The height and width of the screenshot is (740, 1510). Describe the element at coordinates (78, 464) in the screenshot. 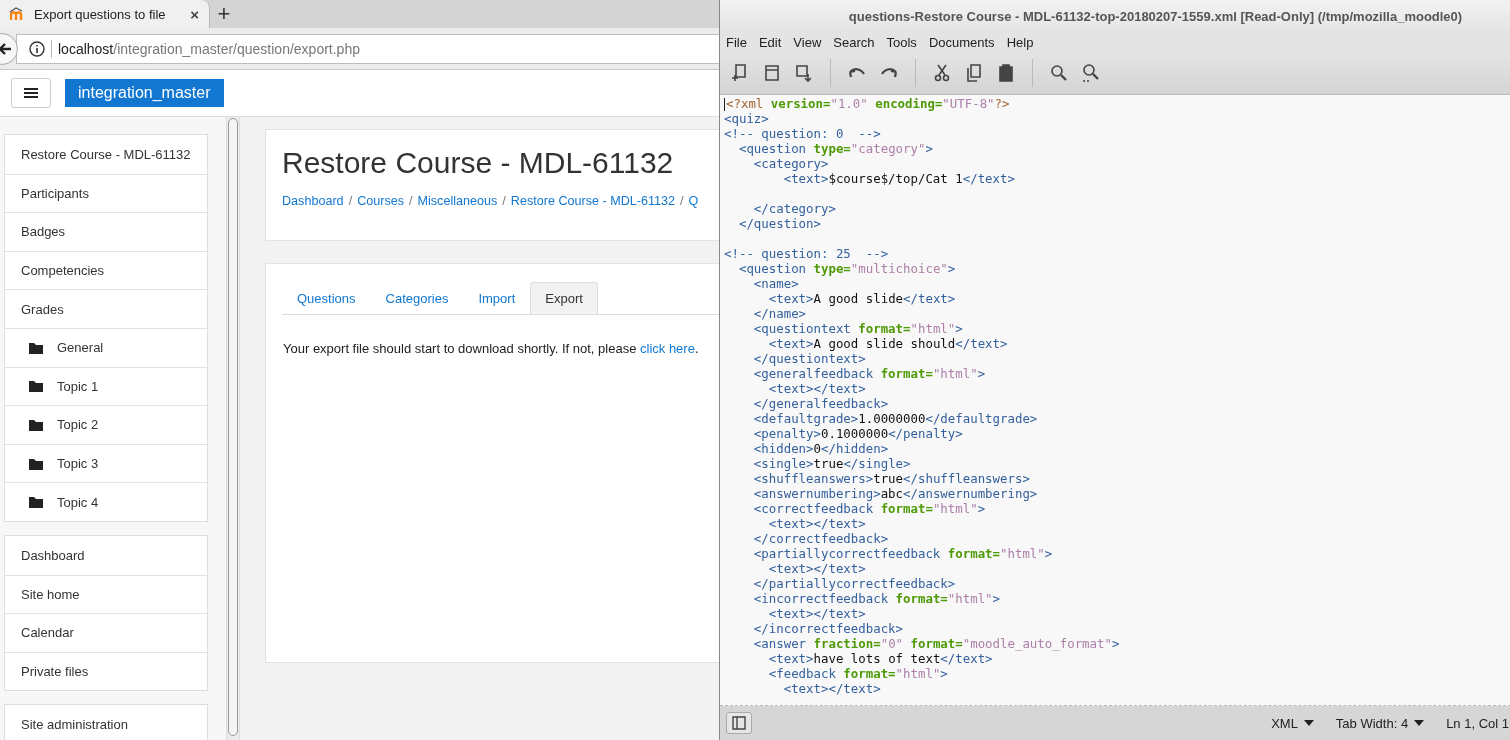

I see `nav-item-label: Topic 3` at that location.